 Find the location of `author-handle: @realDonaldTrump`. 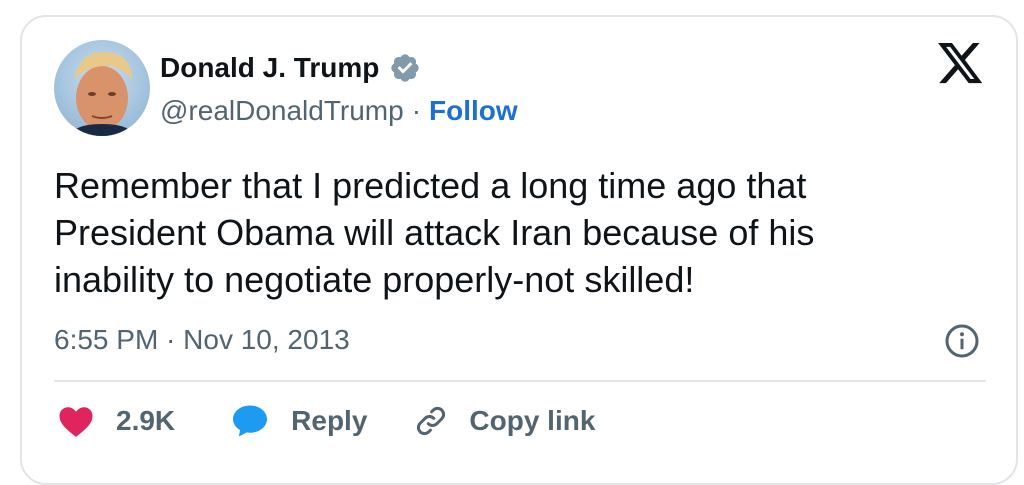

author-handle: @realDonaldTrump is located at coordinates (282, 111).